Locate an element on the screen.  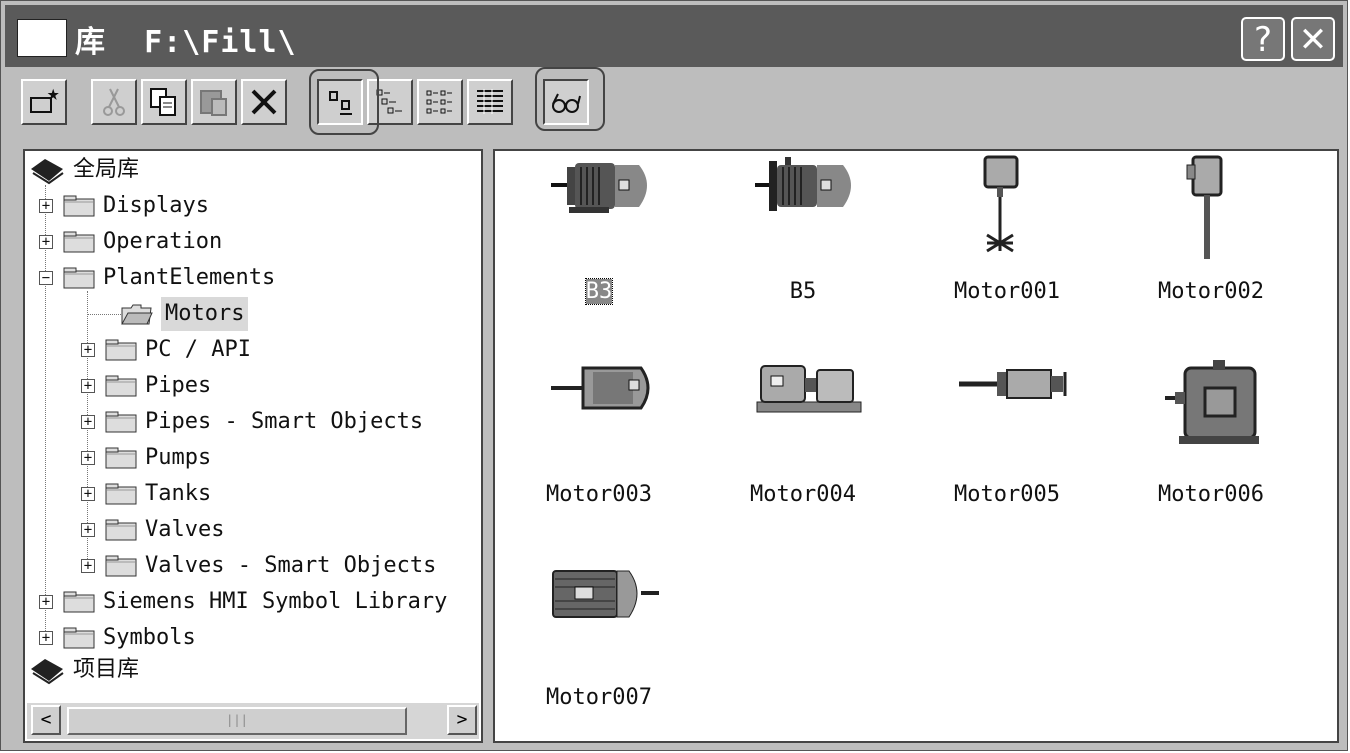
object-label: Motor002 is located at coordinates (1211, 291).